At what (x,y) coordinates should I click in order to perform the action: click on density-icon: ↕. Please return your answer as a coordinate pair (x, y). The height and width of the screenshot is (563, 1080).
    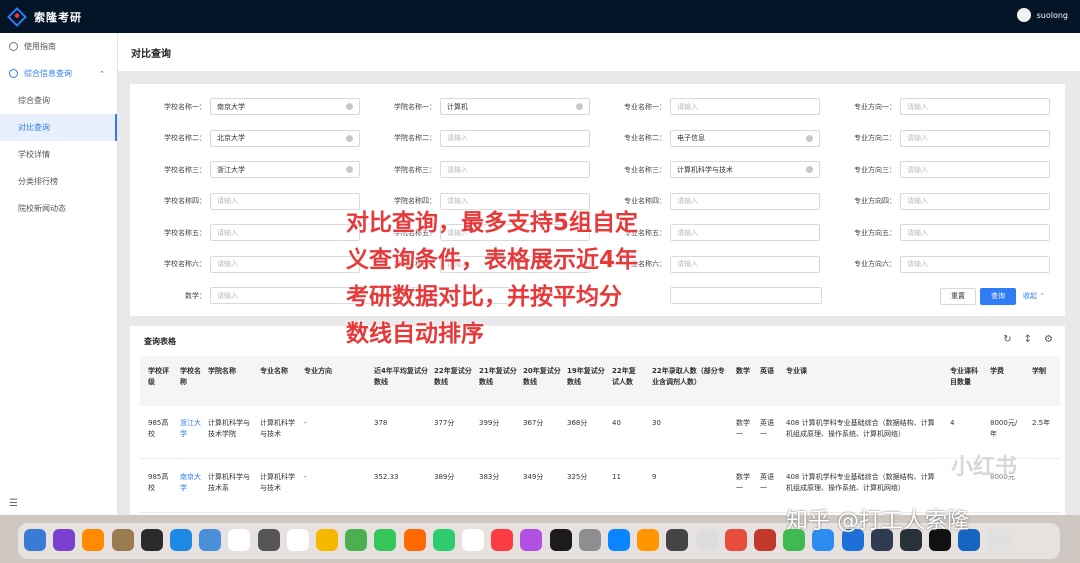
    Looking at the image, I should click on (1028, 339).